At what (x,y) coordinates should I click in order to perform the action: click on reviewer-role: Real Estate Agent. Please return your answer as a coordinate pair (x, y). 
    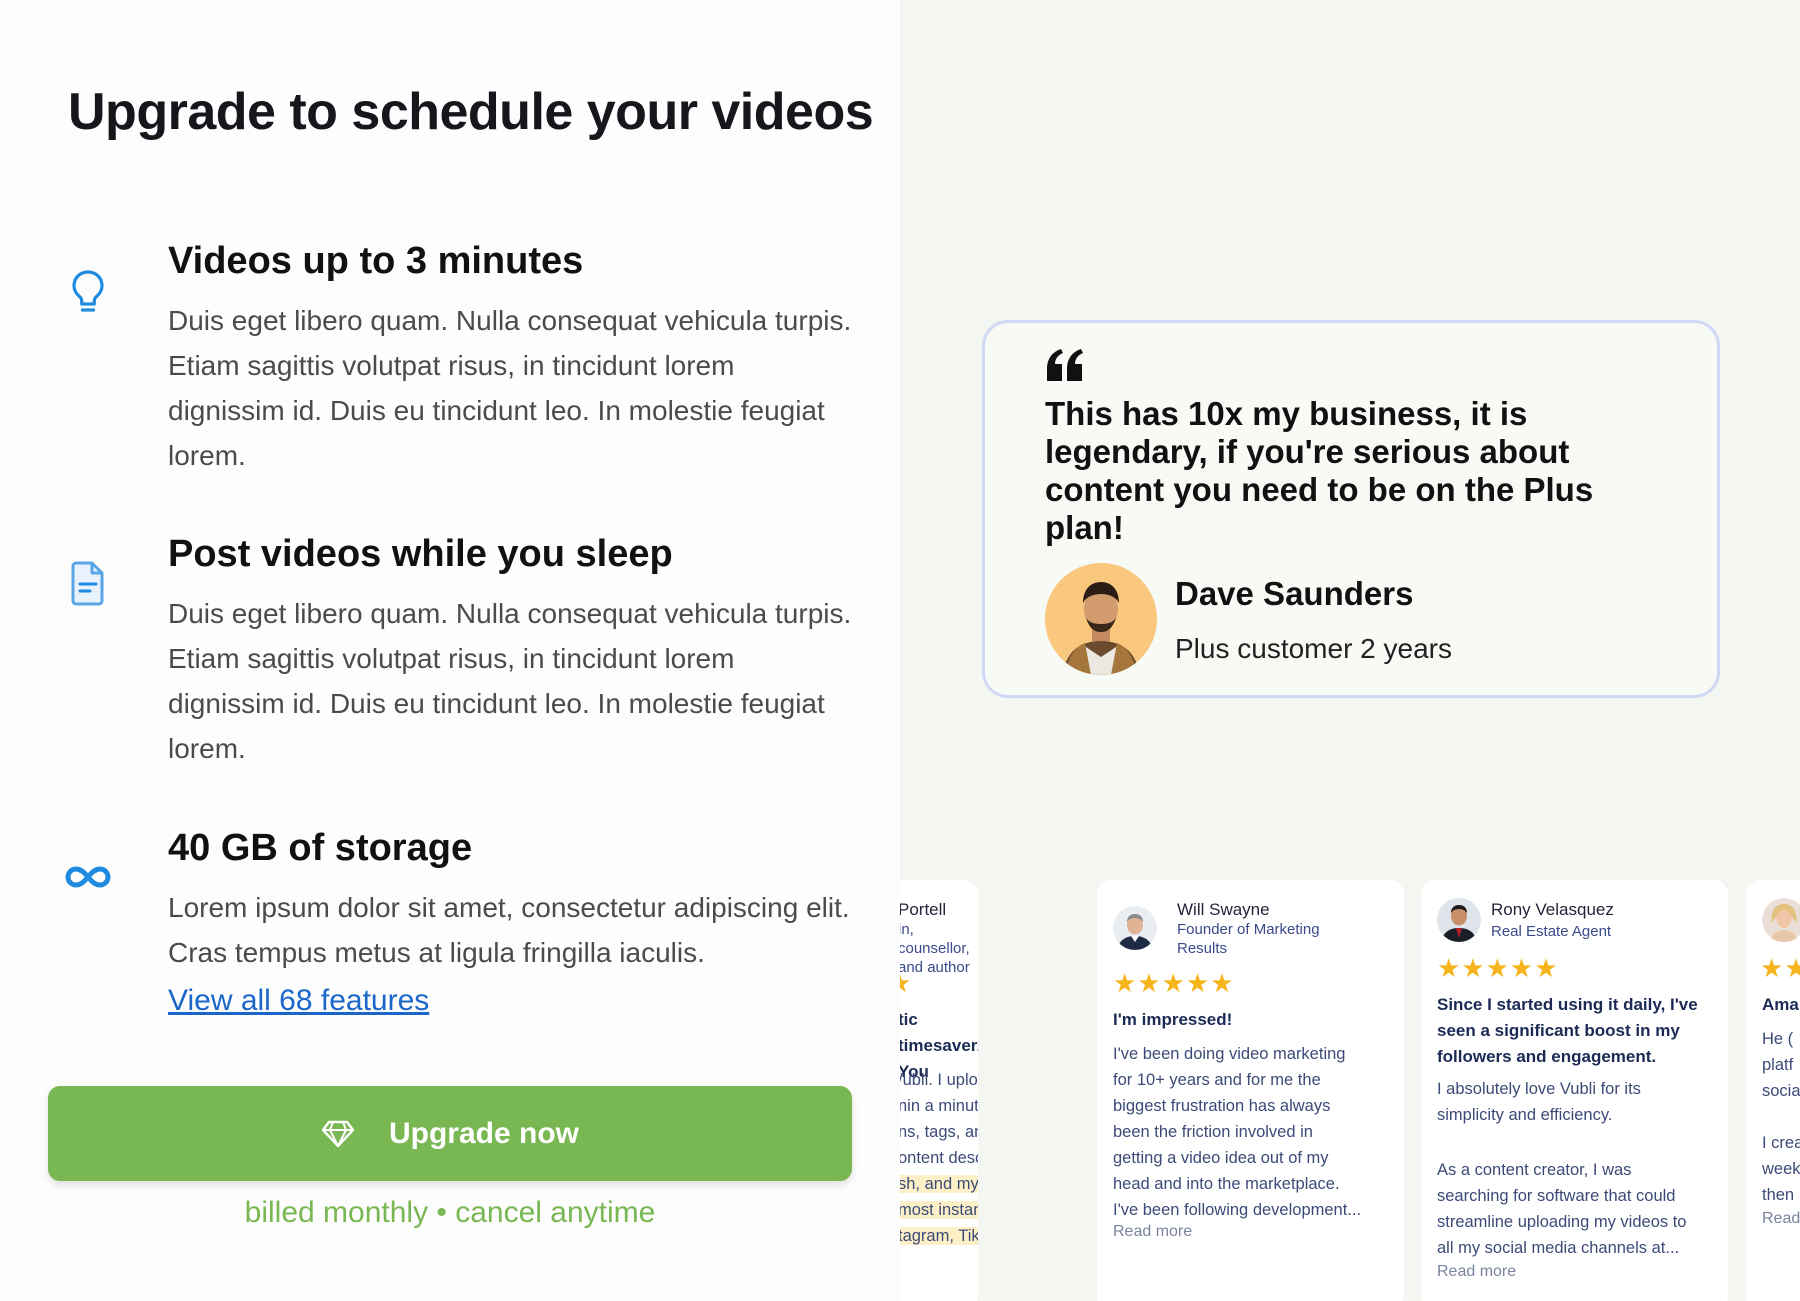
    Looking at the image, I should click on (1551, 931).